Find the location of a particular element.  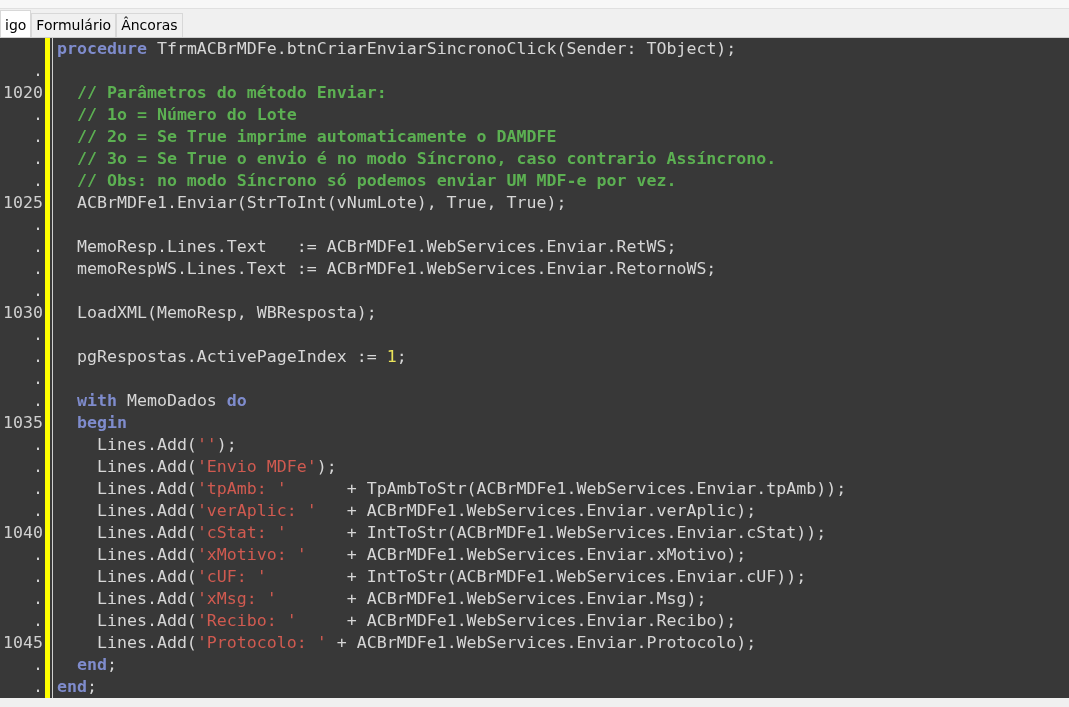

code-line: Lines.Add('cStat: ' + IntToStr(ACBrMDFe1.WebServices.Enviar.cStat)); is located at coordinates (461, 532).